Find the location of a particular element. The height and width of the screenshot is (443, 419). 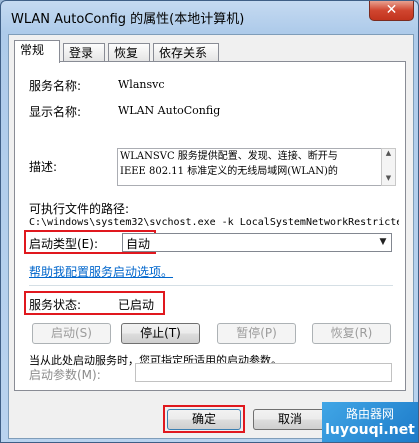

watermark-logo: 路由器网 luyouqi.net is located at coordinates (370, 422).